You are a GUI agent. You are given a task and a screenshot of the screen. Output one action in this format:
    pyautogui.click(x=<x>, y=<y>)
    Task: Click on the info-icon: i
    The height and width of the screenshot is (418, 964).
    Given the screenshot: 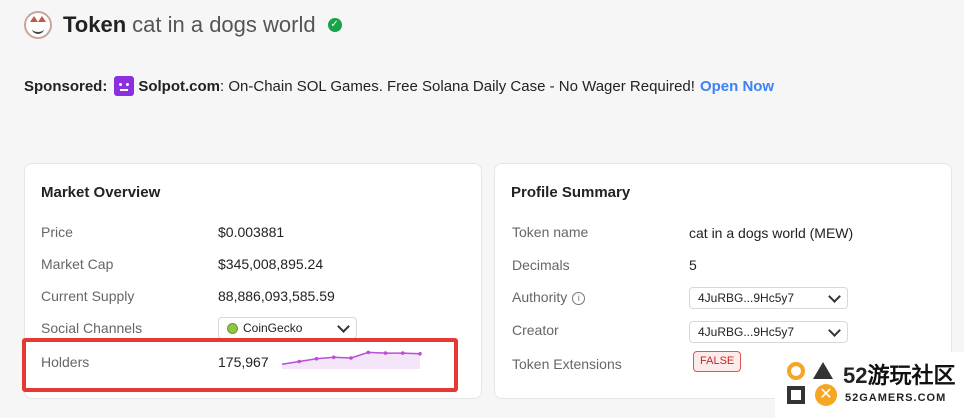 What is the action you would take?
    pyautogui.click(x=579, y=298)
    